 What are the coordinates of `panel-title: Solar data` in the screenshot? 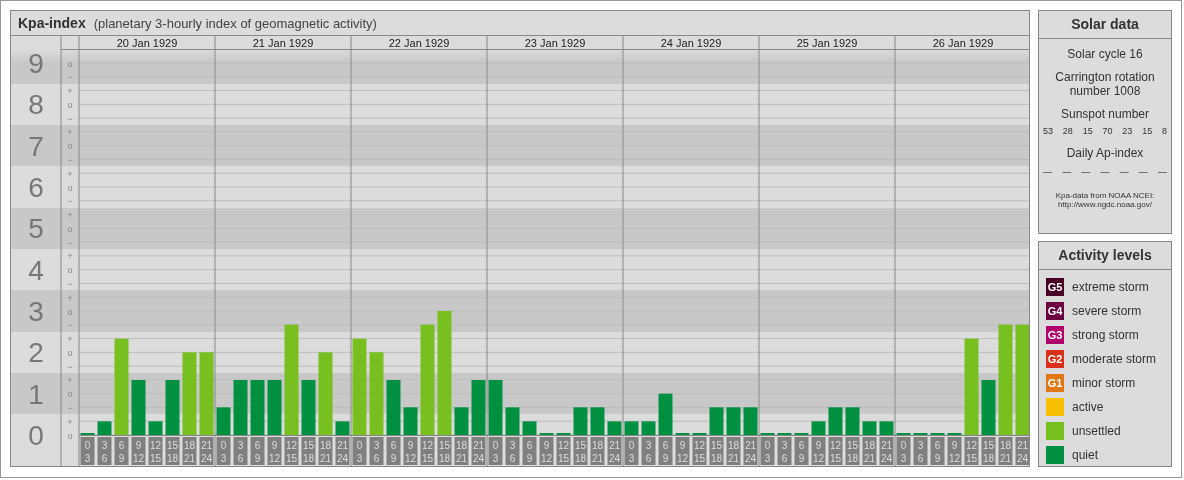 It's located at (1105, 25).